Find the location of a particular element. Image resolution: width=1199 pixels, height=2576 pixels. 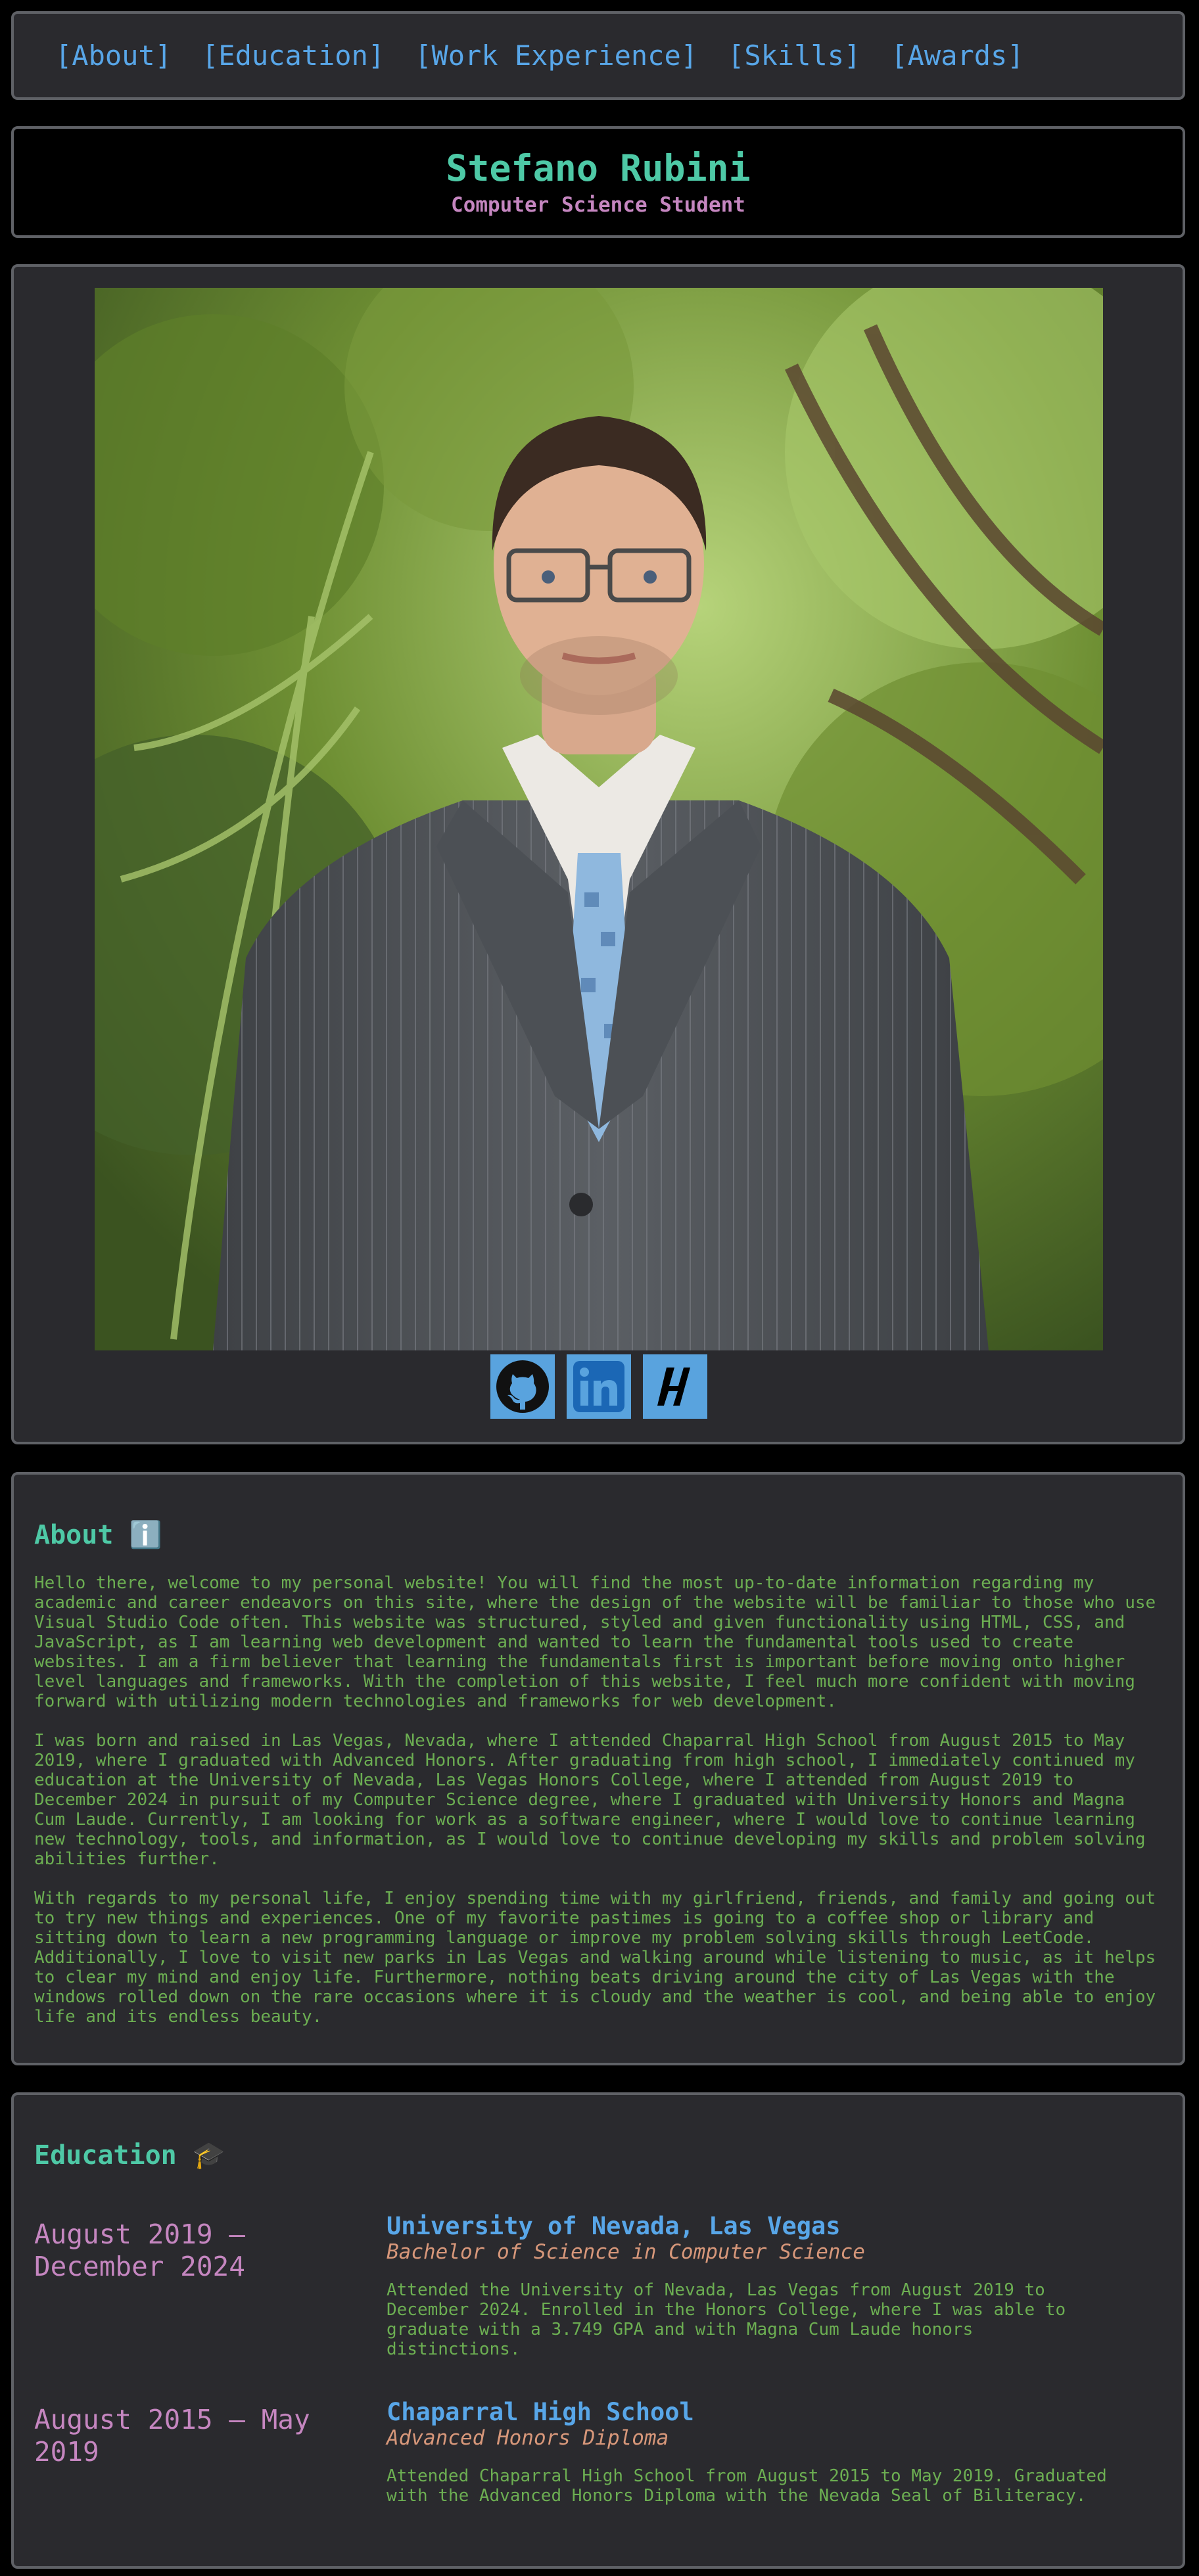

education-school: University of Nevada, Las Vegas is located at coordinates (614, 2226).